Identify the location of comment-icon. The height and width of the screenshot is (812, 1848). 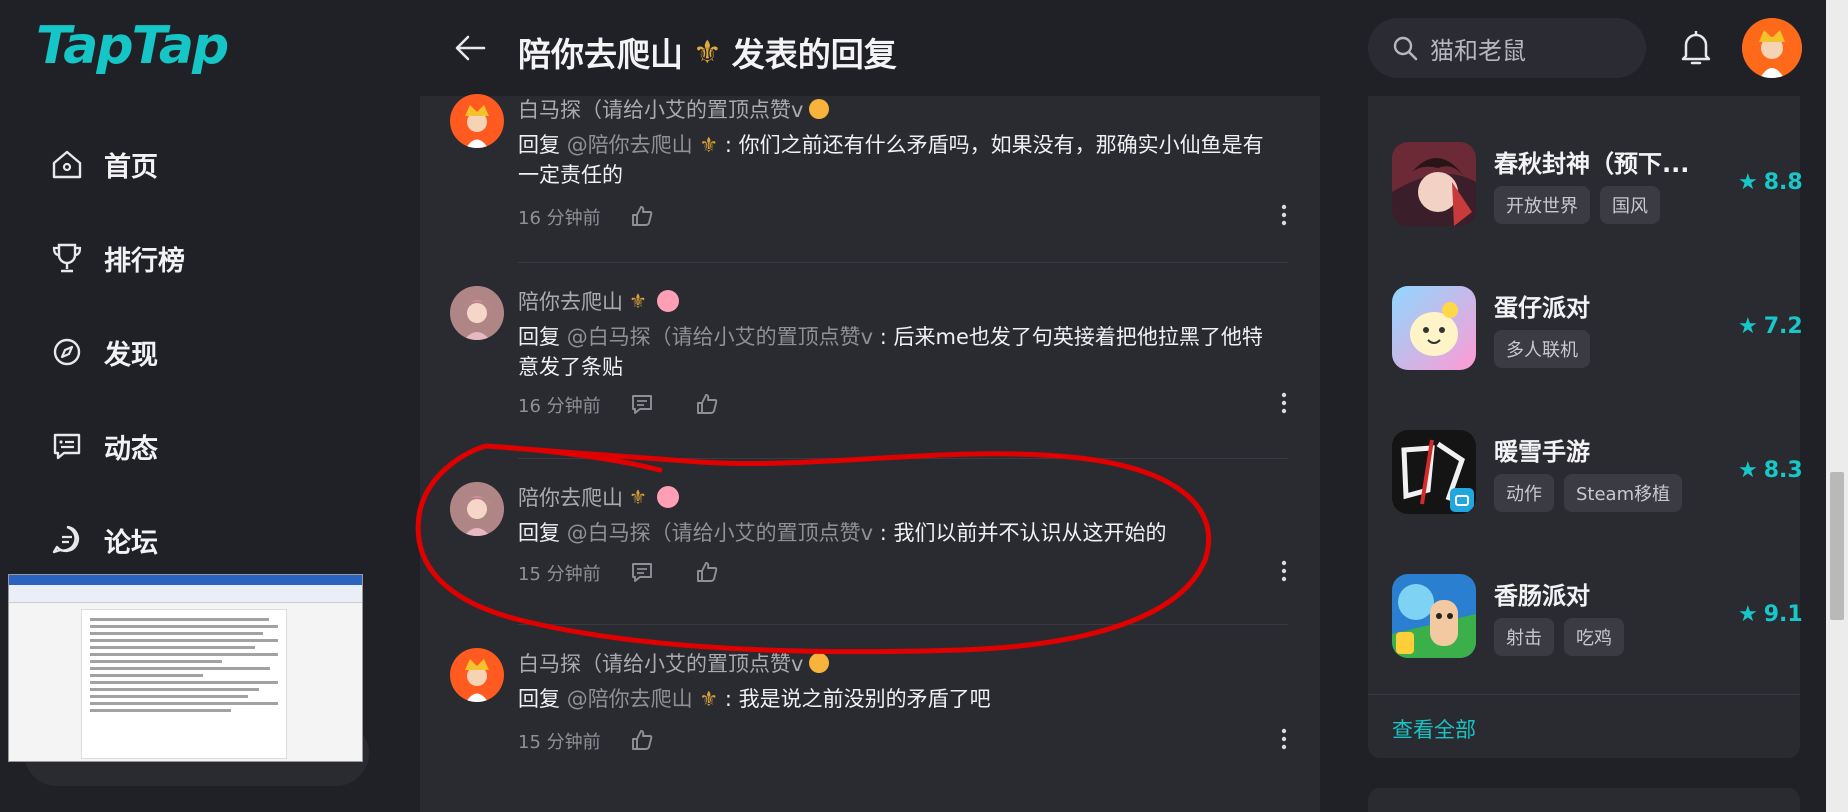
(642, 404).